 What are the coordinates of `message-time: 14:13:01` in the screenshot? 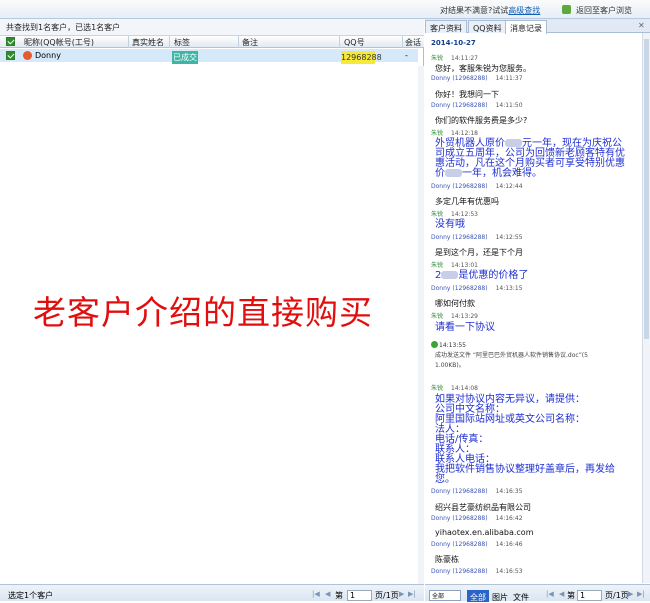 It's located at (464, 265).